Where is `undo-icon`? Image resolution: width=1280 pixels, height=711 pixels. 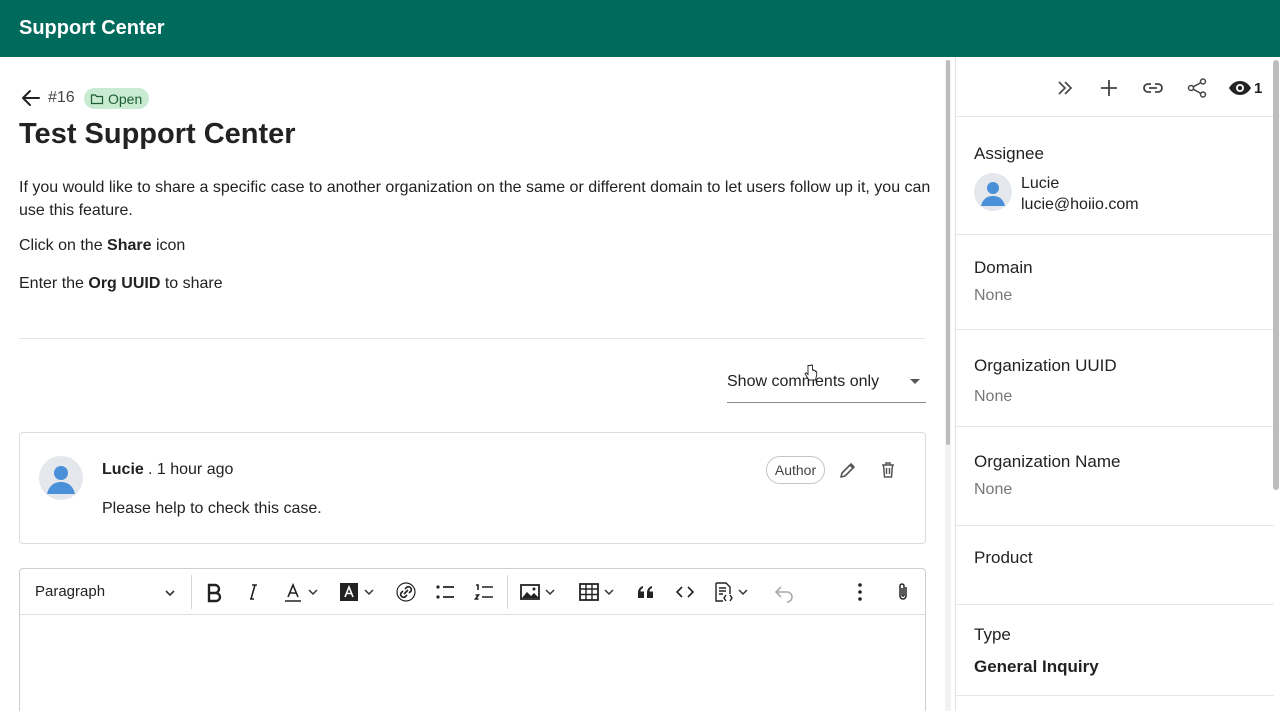
undo-icon is located at coordinates (783, 594).